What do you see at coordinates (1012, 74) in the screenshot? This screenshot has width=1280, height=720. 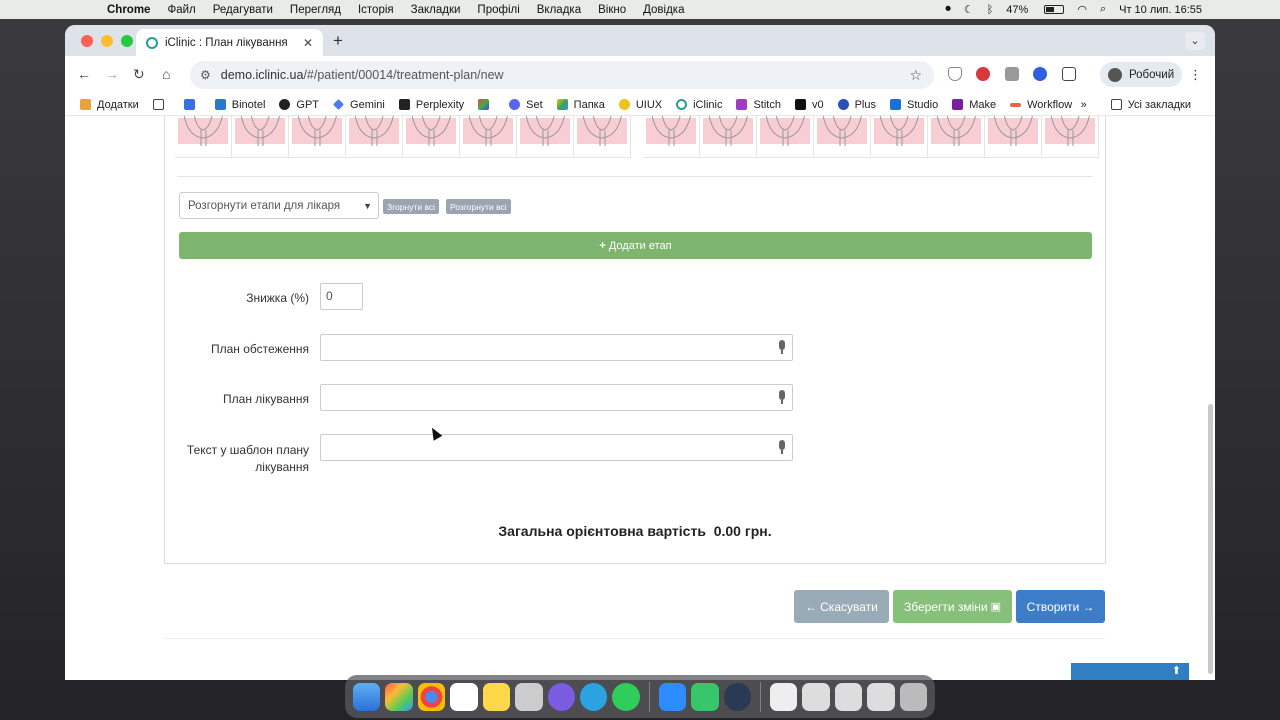 I see `camera-extension-icon` at bounding box center [1012, 74].